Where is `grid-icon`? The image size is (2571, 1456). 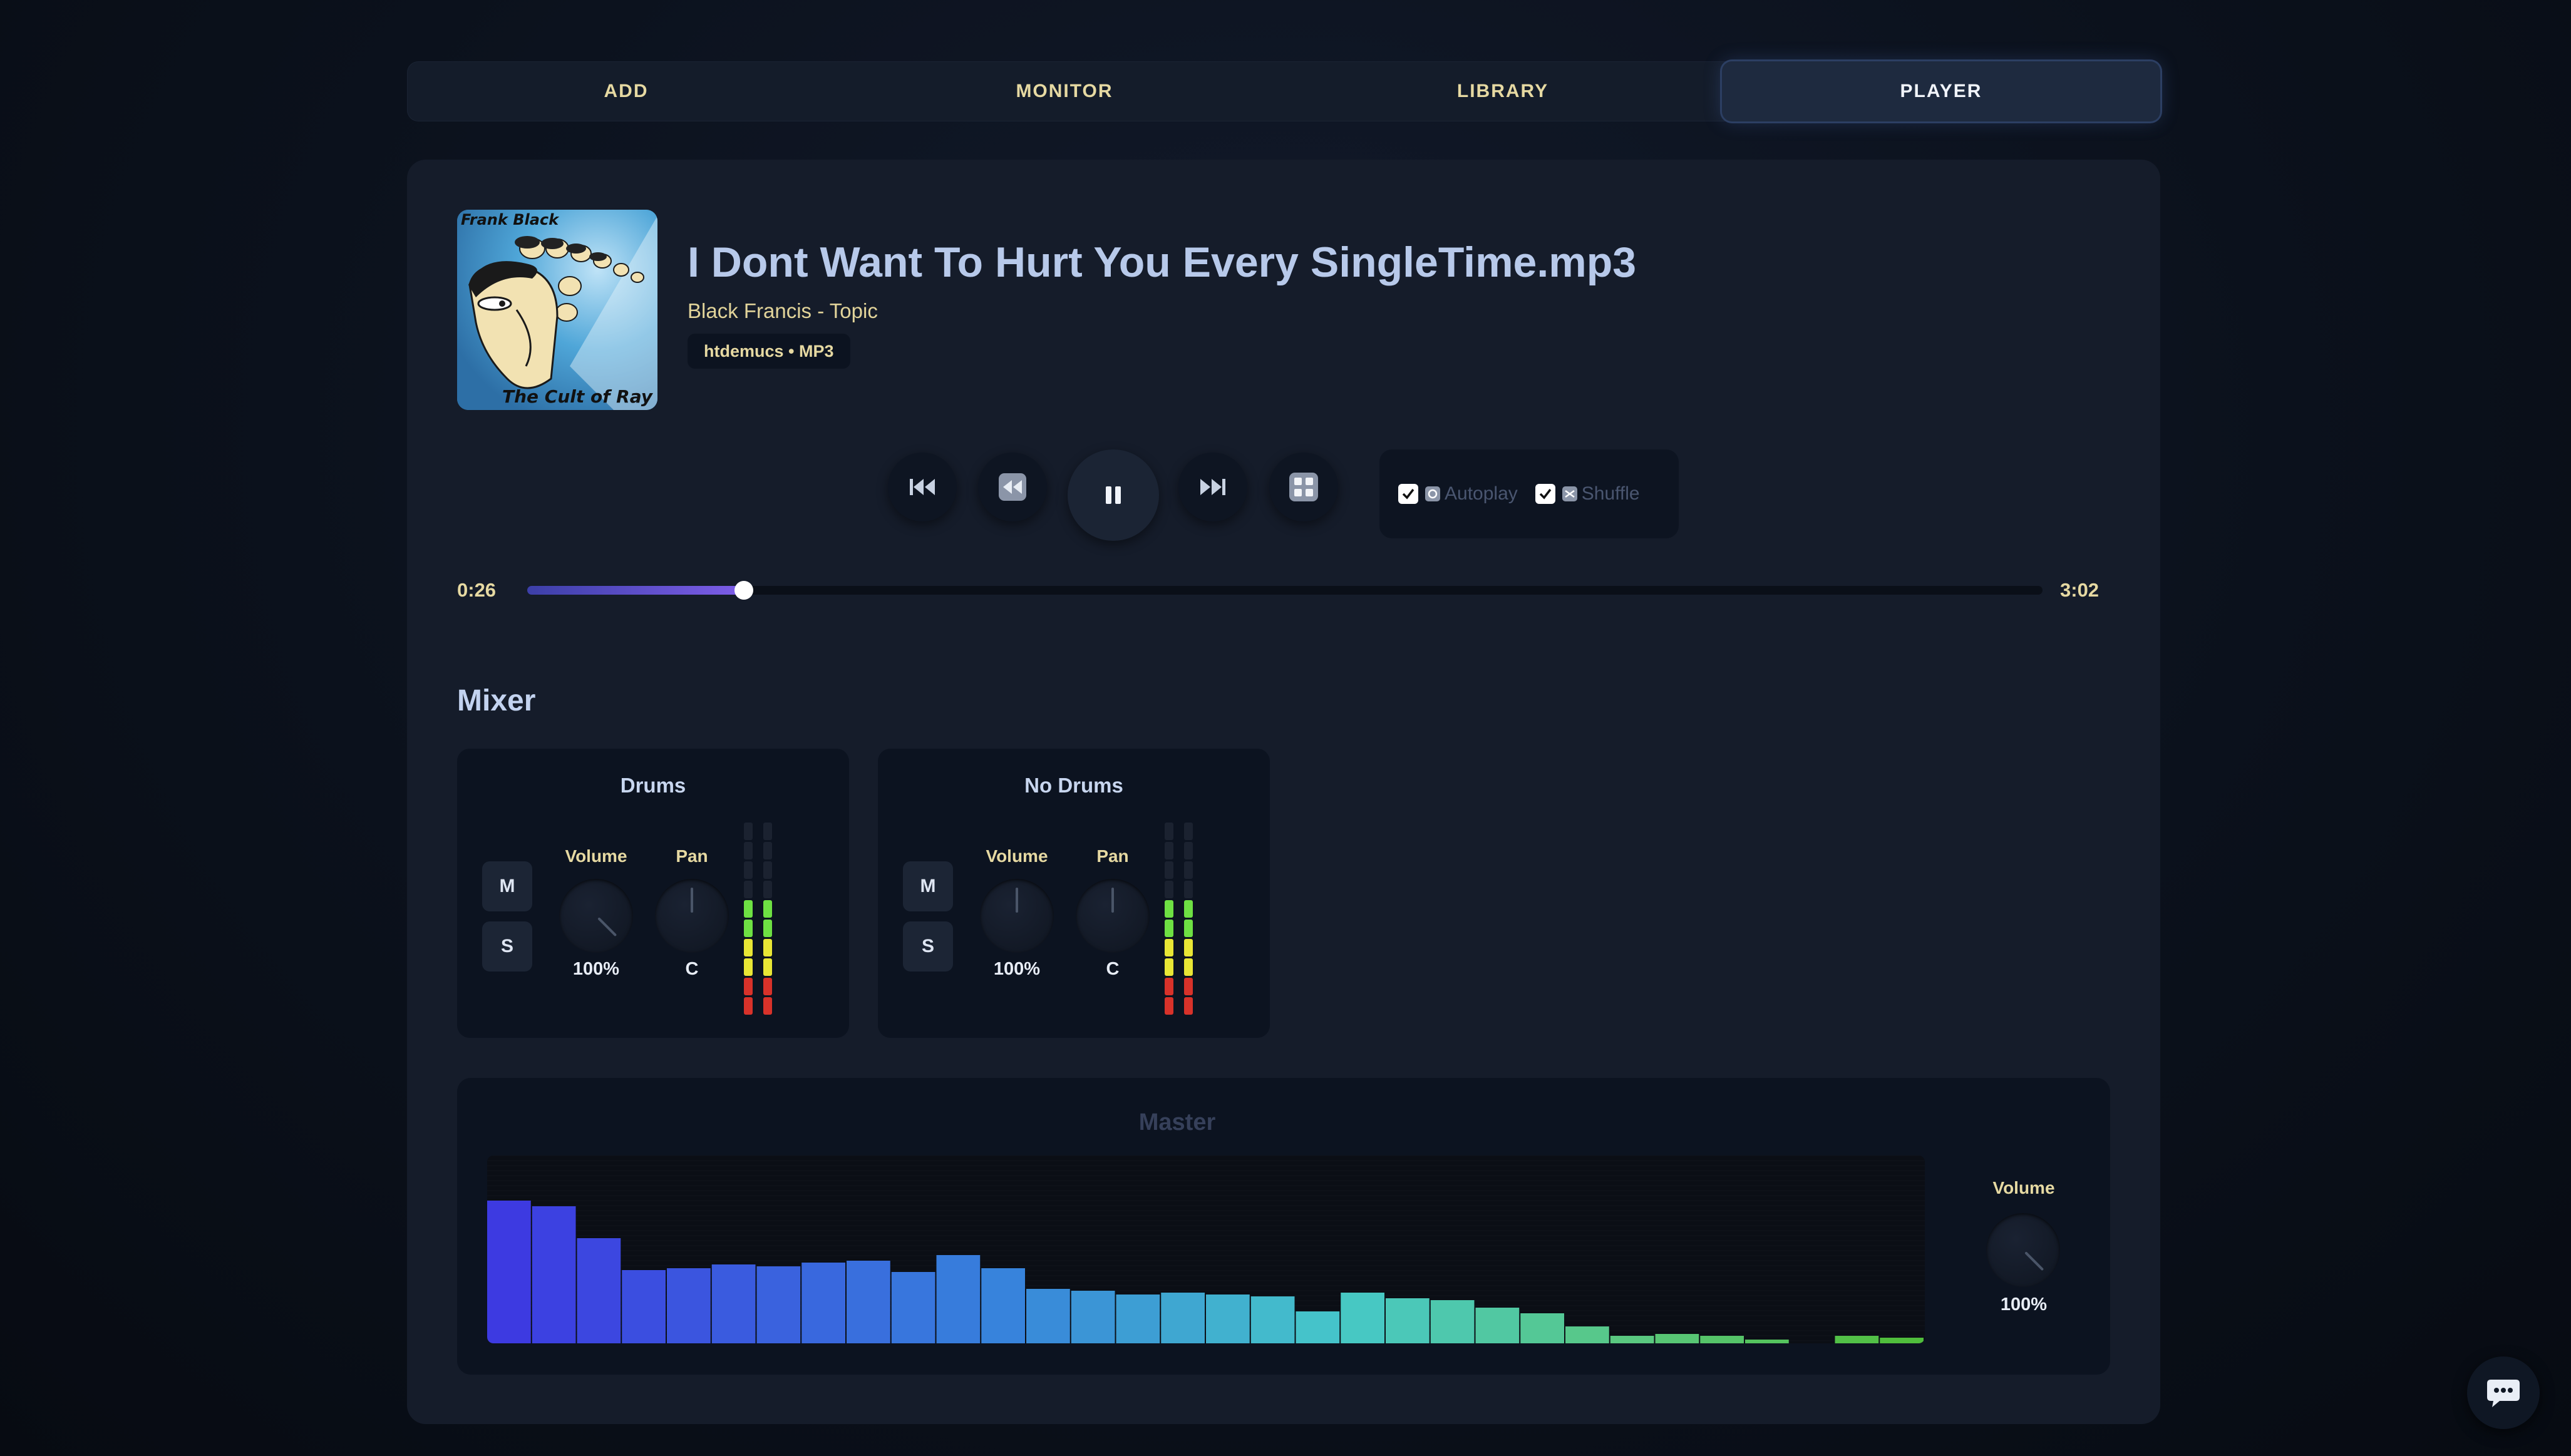 grid-icon is located at coordinates (1303, 487).